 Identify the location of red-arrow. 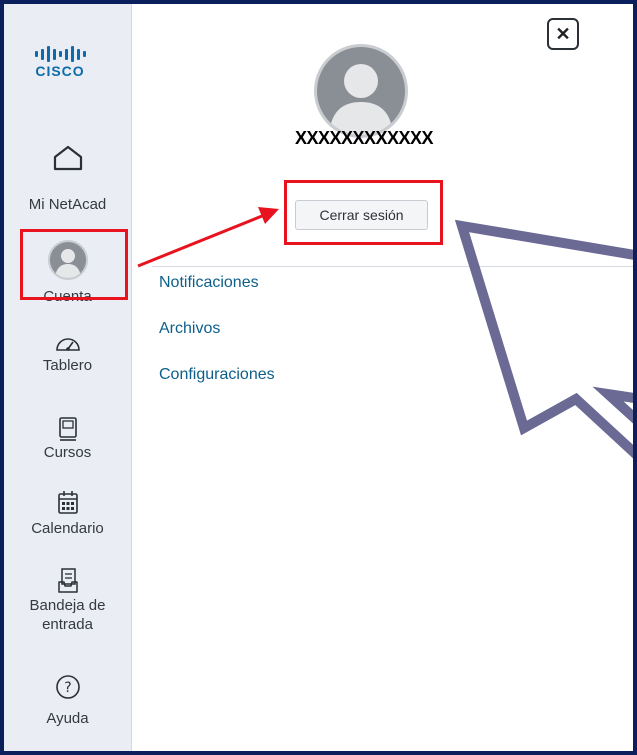
(208, 237).